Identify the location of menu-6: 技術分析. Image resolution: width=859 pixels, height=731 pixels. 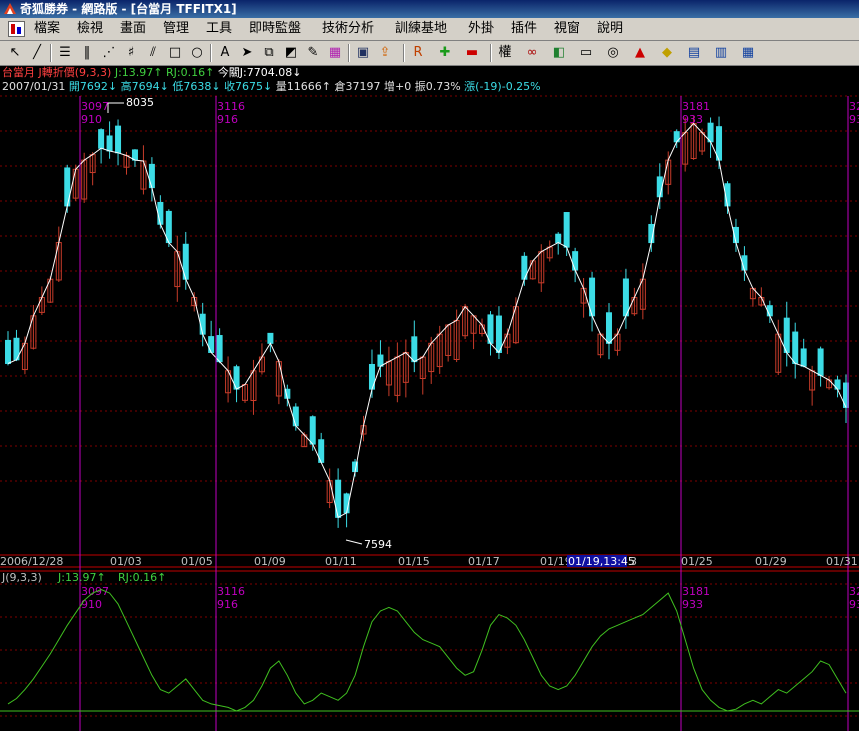
(348, 29).